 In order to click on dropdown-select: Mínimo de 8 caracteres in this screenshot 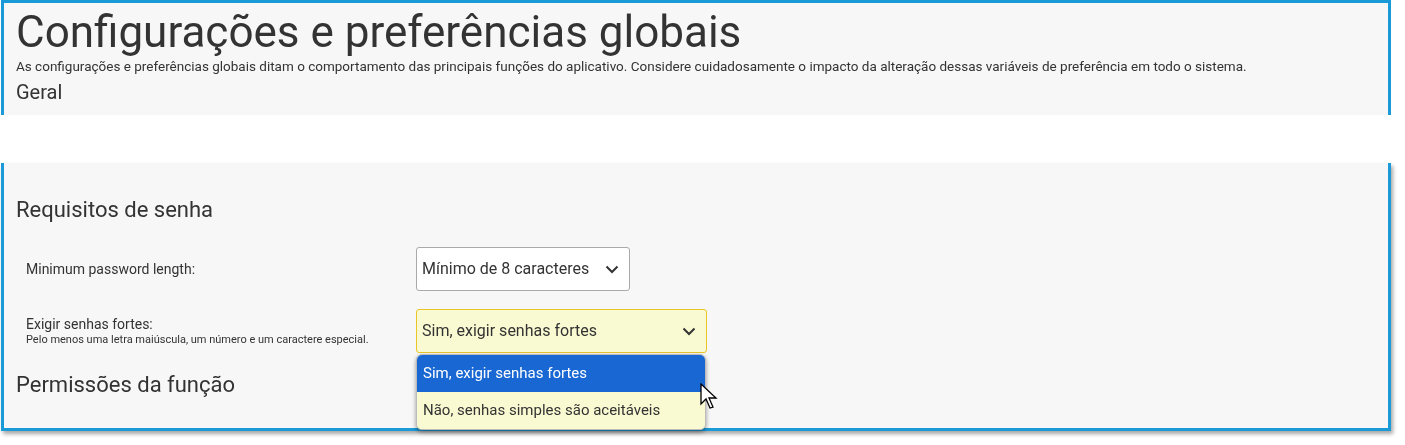, I will do `click(523, 269)`.